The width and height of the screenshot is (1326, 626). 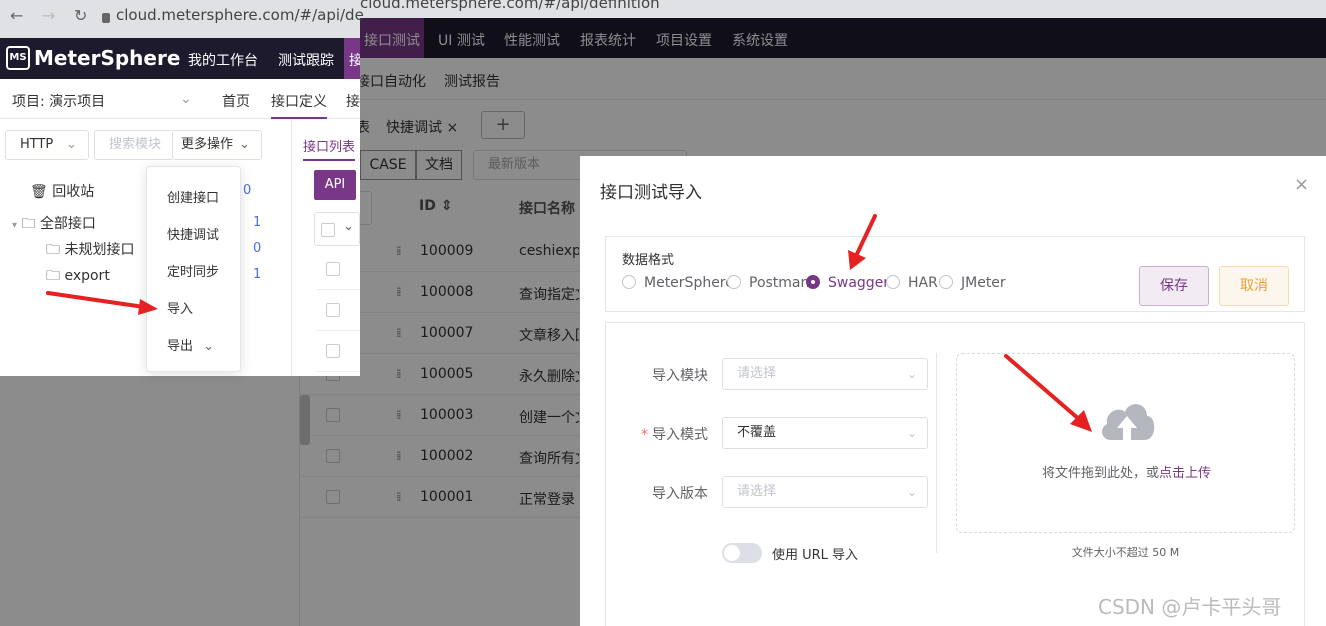 What do you see at coordinates (299, 105) in the screenshot?
I see `subnav-api-definition: 接口定义` at bounding box center [299, 105].